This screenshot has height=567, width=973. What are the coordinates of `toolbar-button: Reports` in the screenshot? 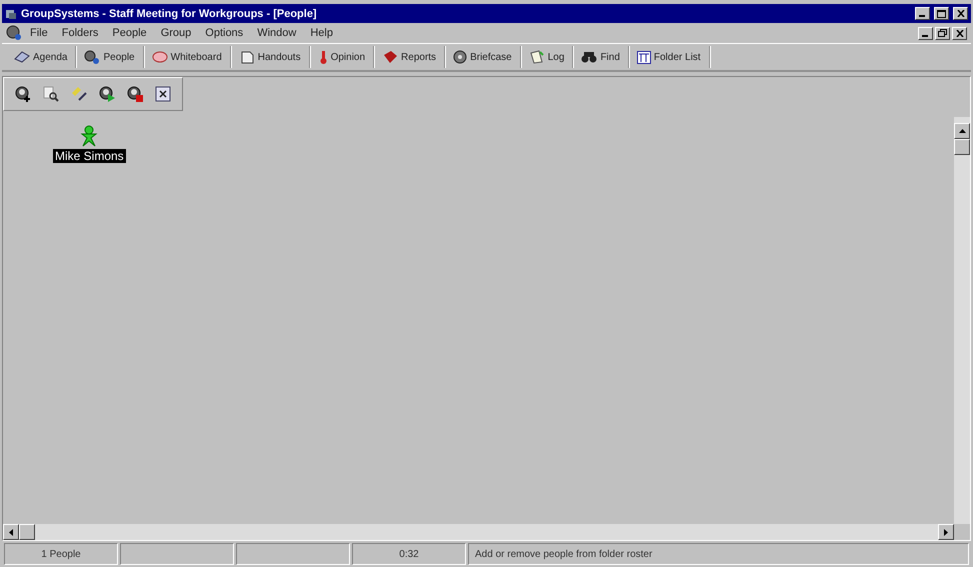 It's located at (410, 57).